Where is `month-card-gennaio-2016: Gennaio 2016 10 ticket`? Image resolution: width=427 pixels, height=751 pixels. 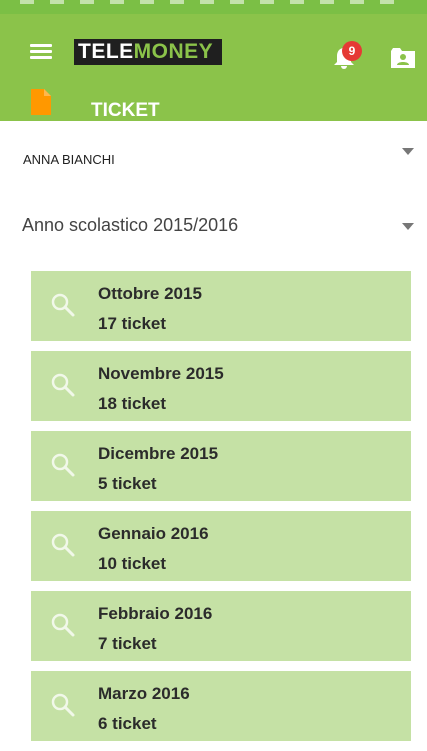
month-card-gennaio-2016: Gennaio 2016 10 ticket is located at coordinates (221, 546).